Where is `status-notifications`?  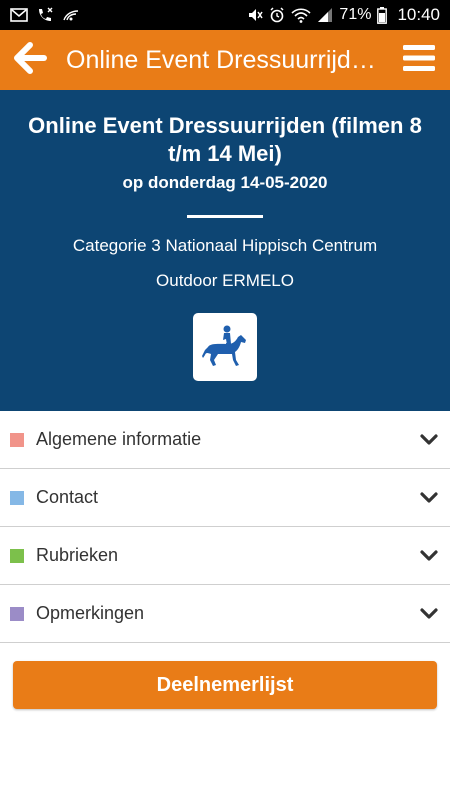 status-notifications is located at coordinates (45, 15).